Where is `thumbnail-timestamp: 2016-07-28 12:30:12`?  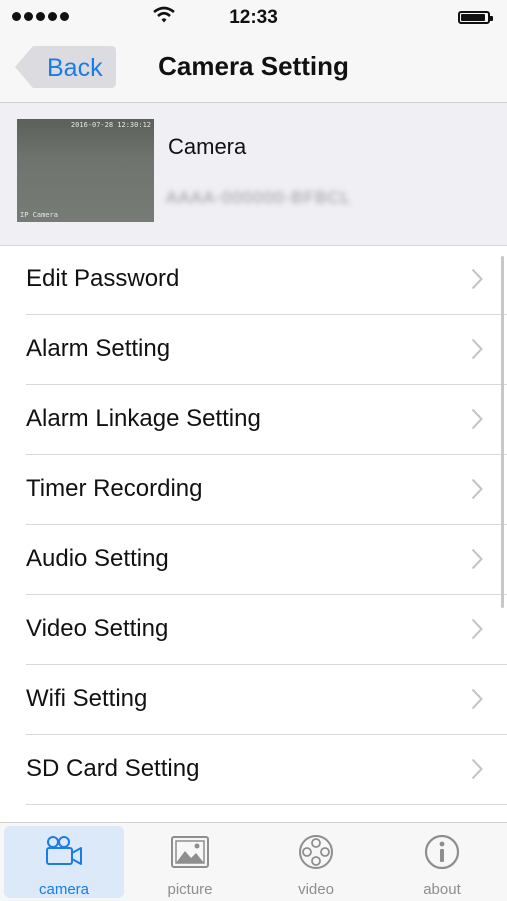
thumbnail-timestamp: 2016-07-28 12:30:12 is located at coordinates (110, 125).